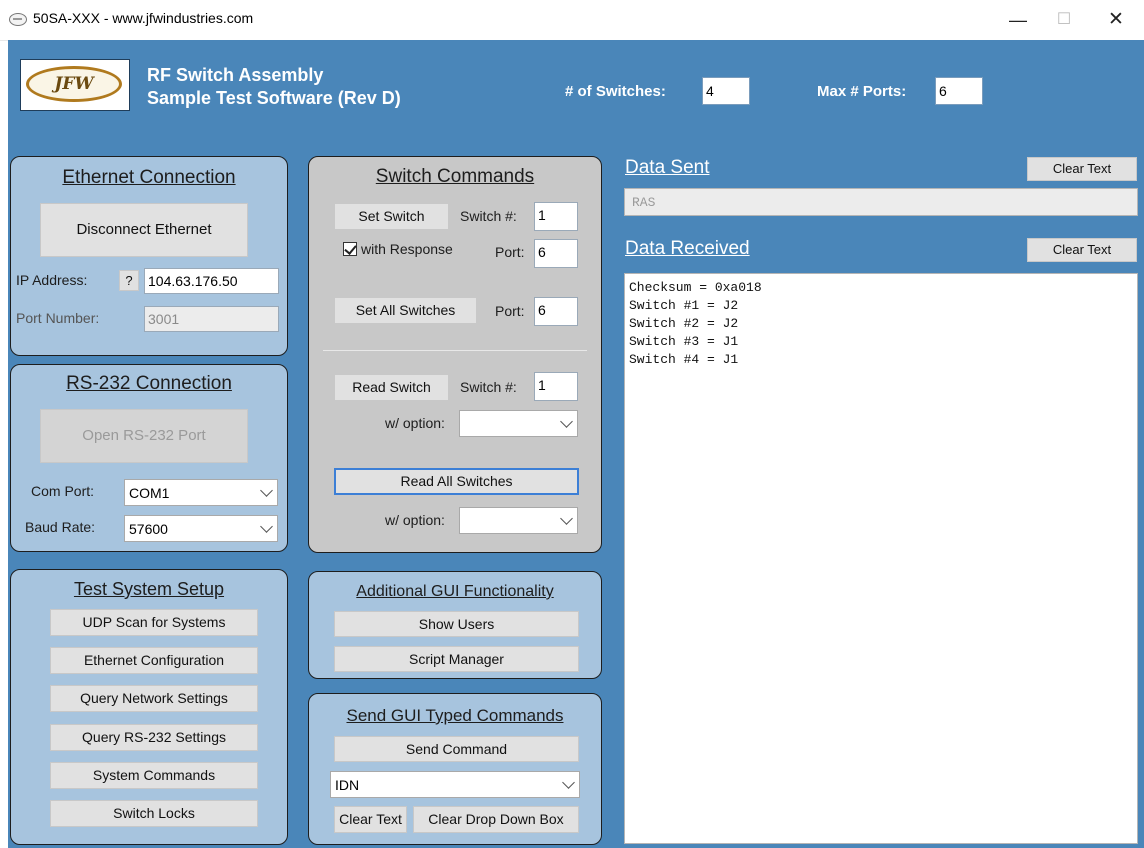 Image resolution: width=1144 pixels, height=848 pixels. Describe the element at coordinates (154, 622) in the screenshot. I see `udp-scan-button: UDP Scan for Systems` at that location.